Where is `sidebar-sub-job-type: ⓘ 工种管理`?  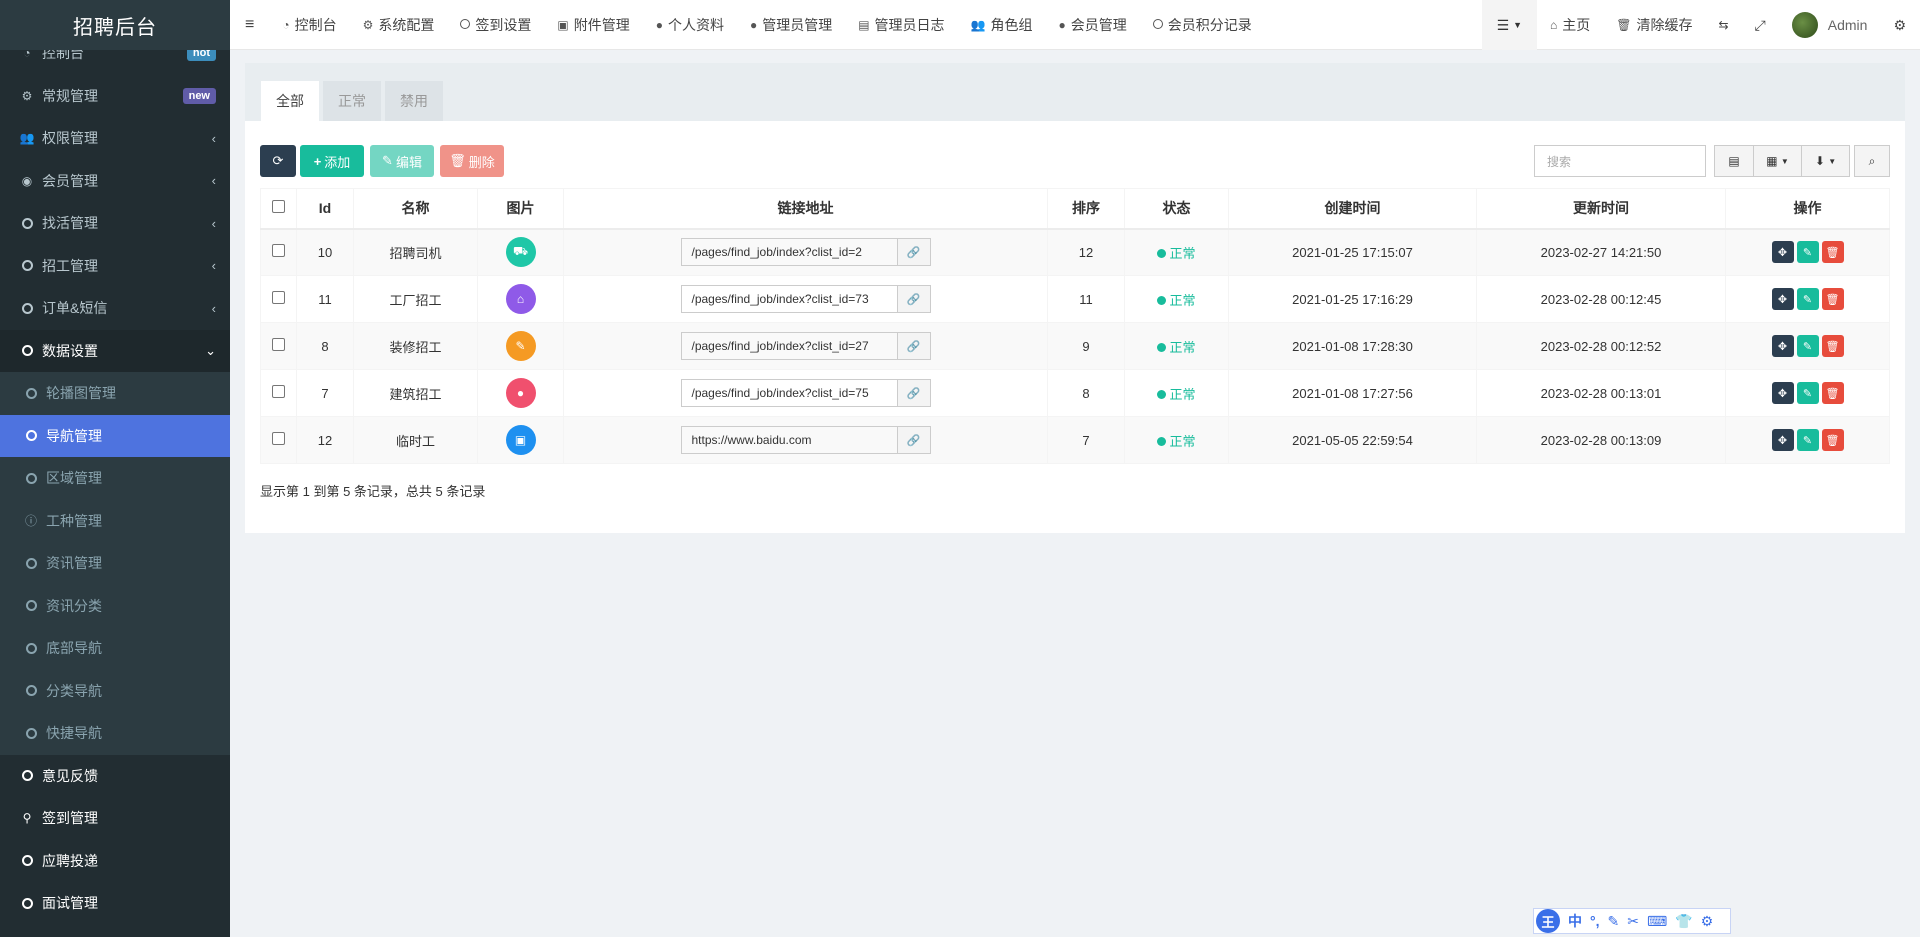 sidebar-sub-job-type: ⓘ 工种管理 is located at coordinates (115, 520).